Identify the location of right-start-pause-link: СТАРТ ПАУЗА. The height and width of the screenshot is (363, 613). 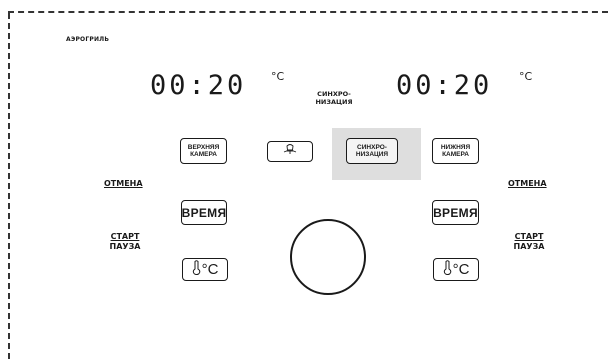
(529, 242).